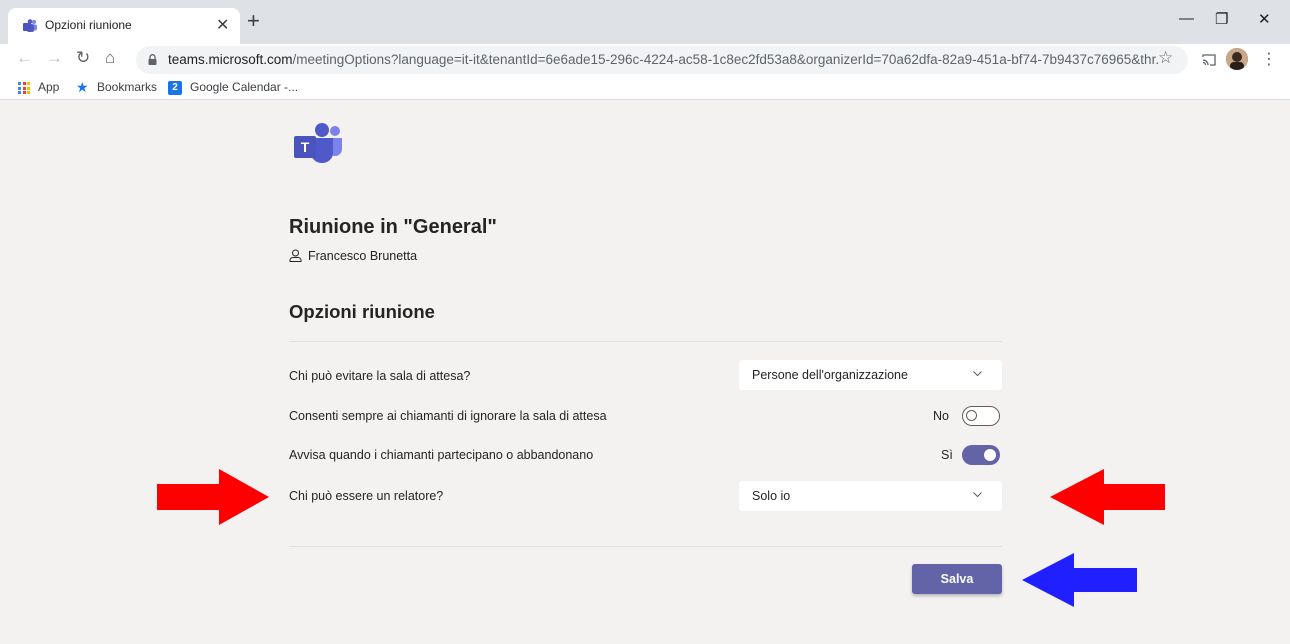  What do you see at coordinates (305, 147) in the screenshot?
I see `teams-logo-letter: T` at bounding box center [305, 147].